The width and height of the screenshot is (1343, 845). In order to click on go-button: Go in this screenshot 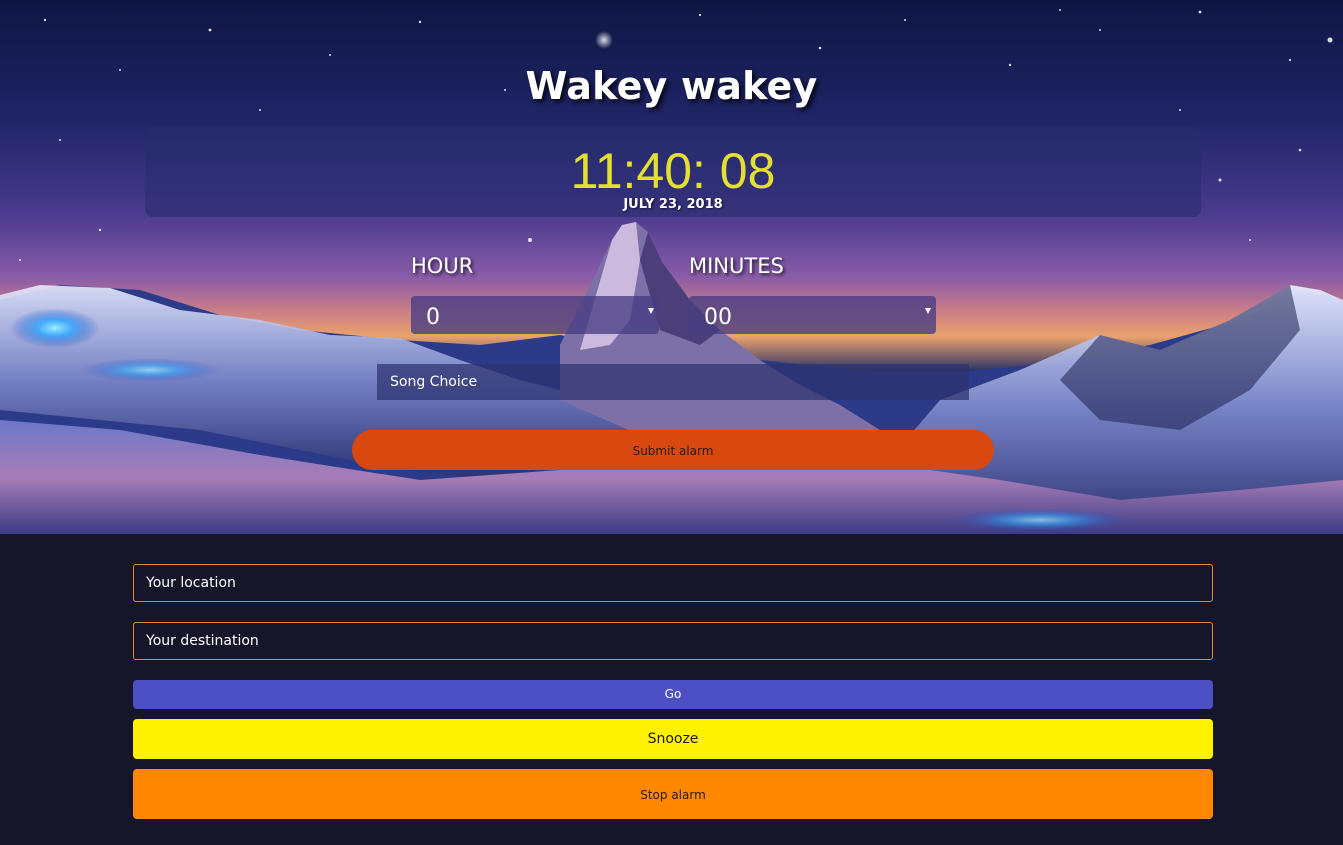, I will do `click(673, 694)`.